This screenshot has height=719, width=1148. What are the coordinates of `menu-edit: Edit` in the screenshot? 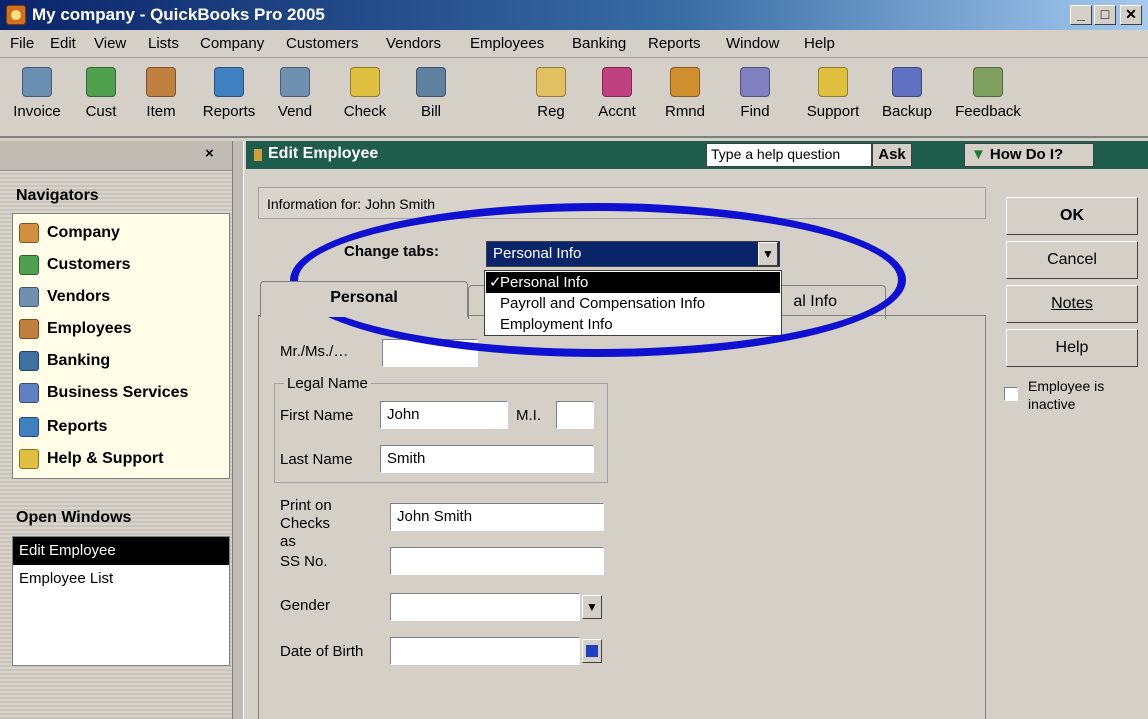 It's located at (63, 43).